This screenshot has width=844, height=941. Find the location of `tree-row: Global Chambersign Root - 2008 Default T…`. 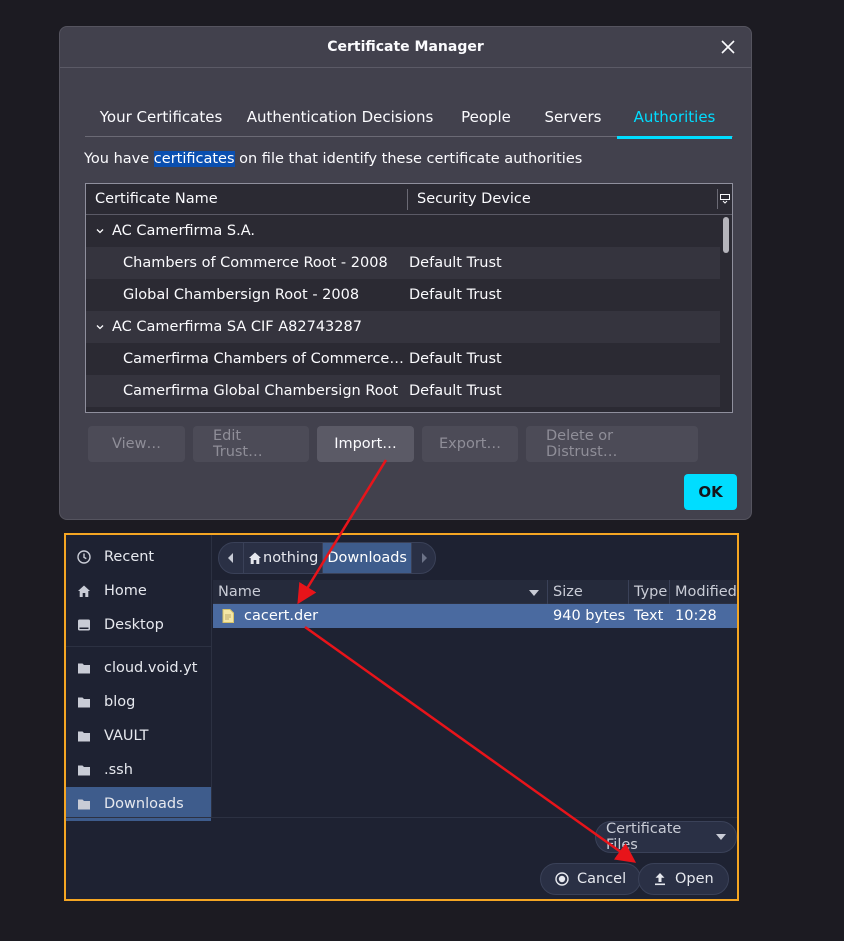

tree-row: Global Chambersign Root - 2008 Default T… is located at coordinates (403, 295).